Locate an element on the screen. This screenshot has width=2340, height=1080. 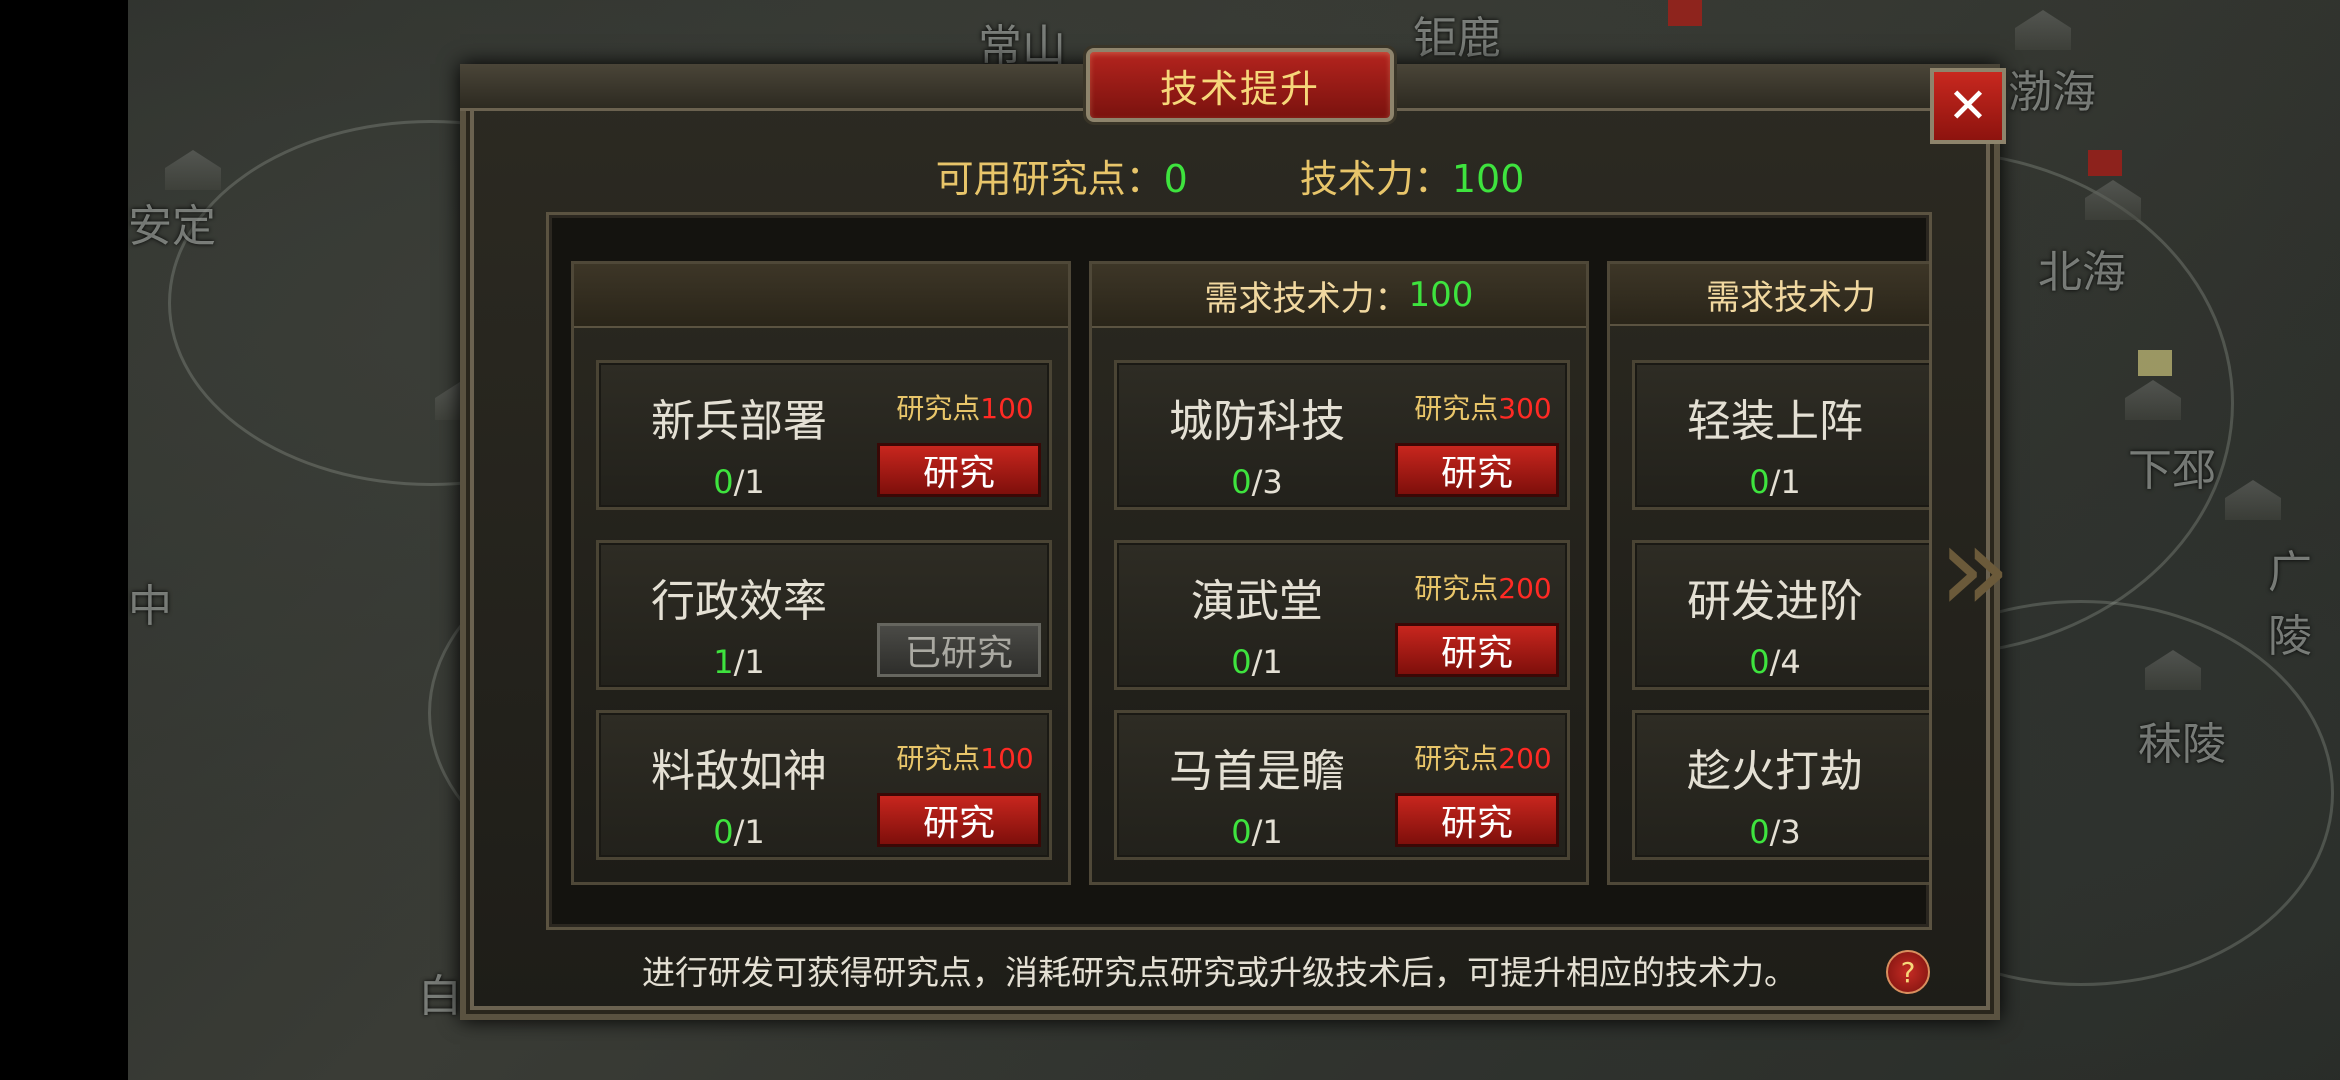
close-button: ✕ is located at coordinates (1968, 106).